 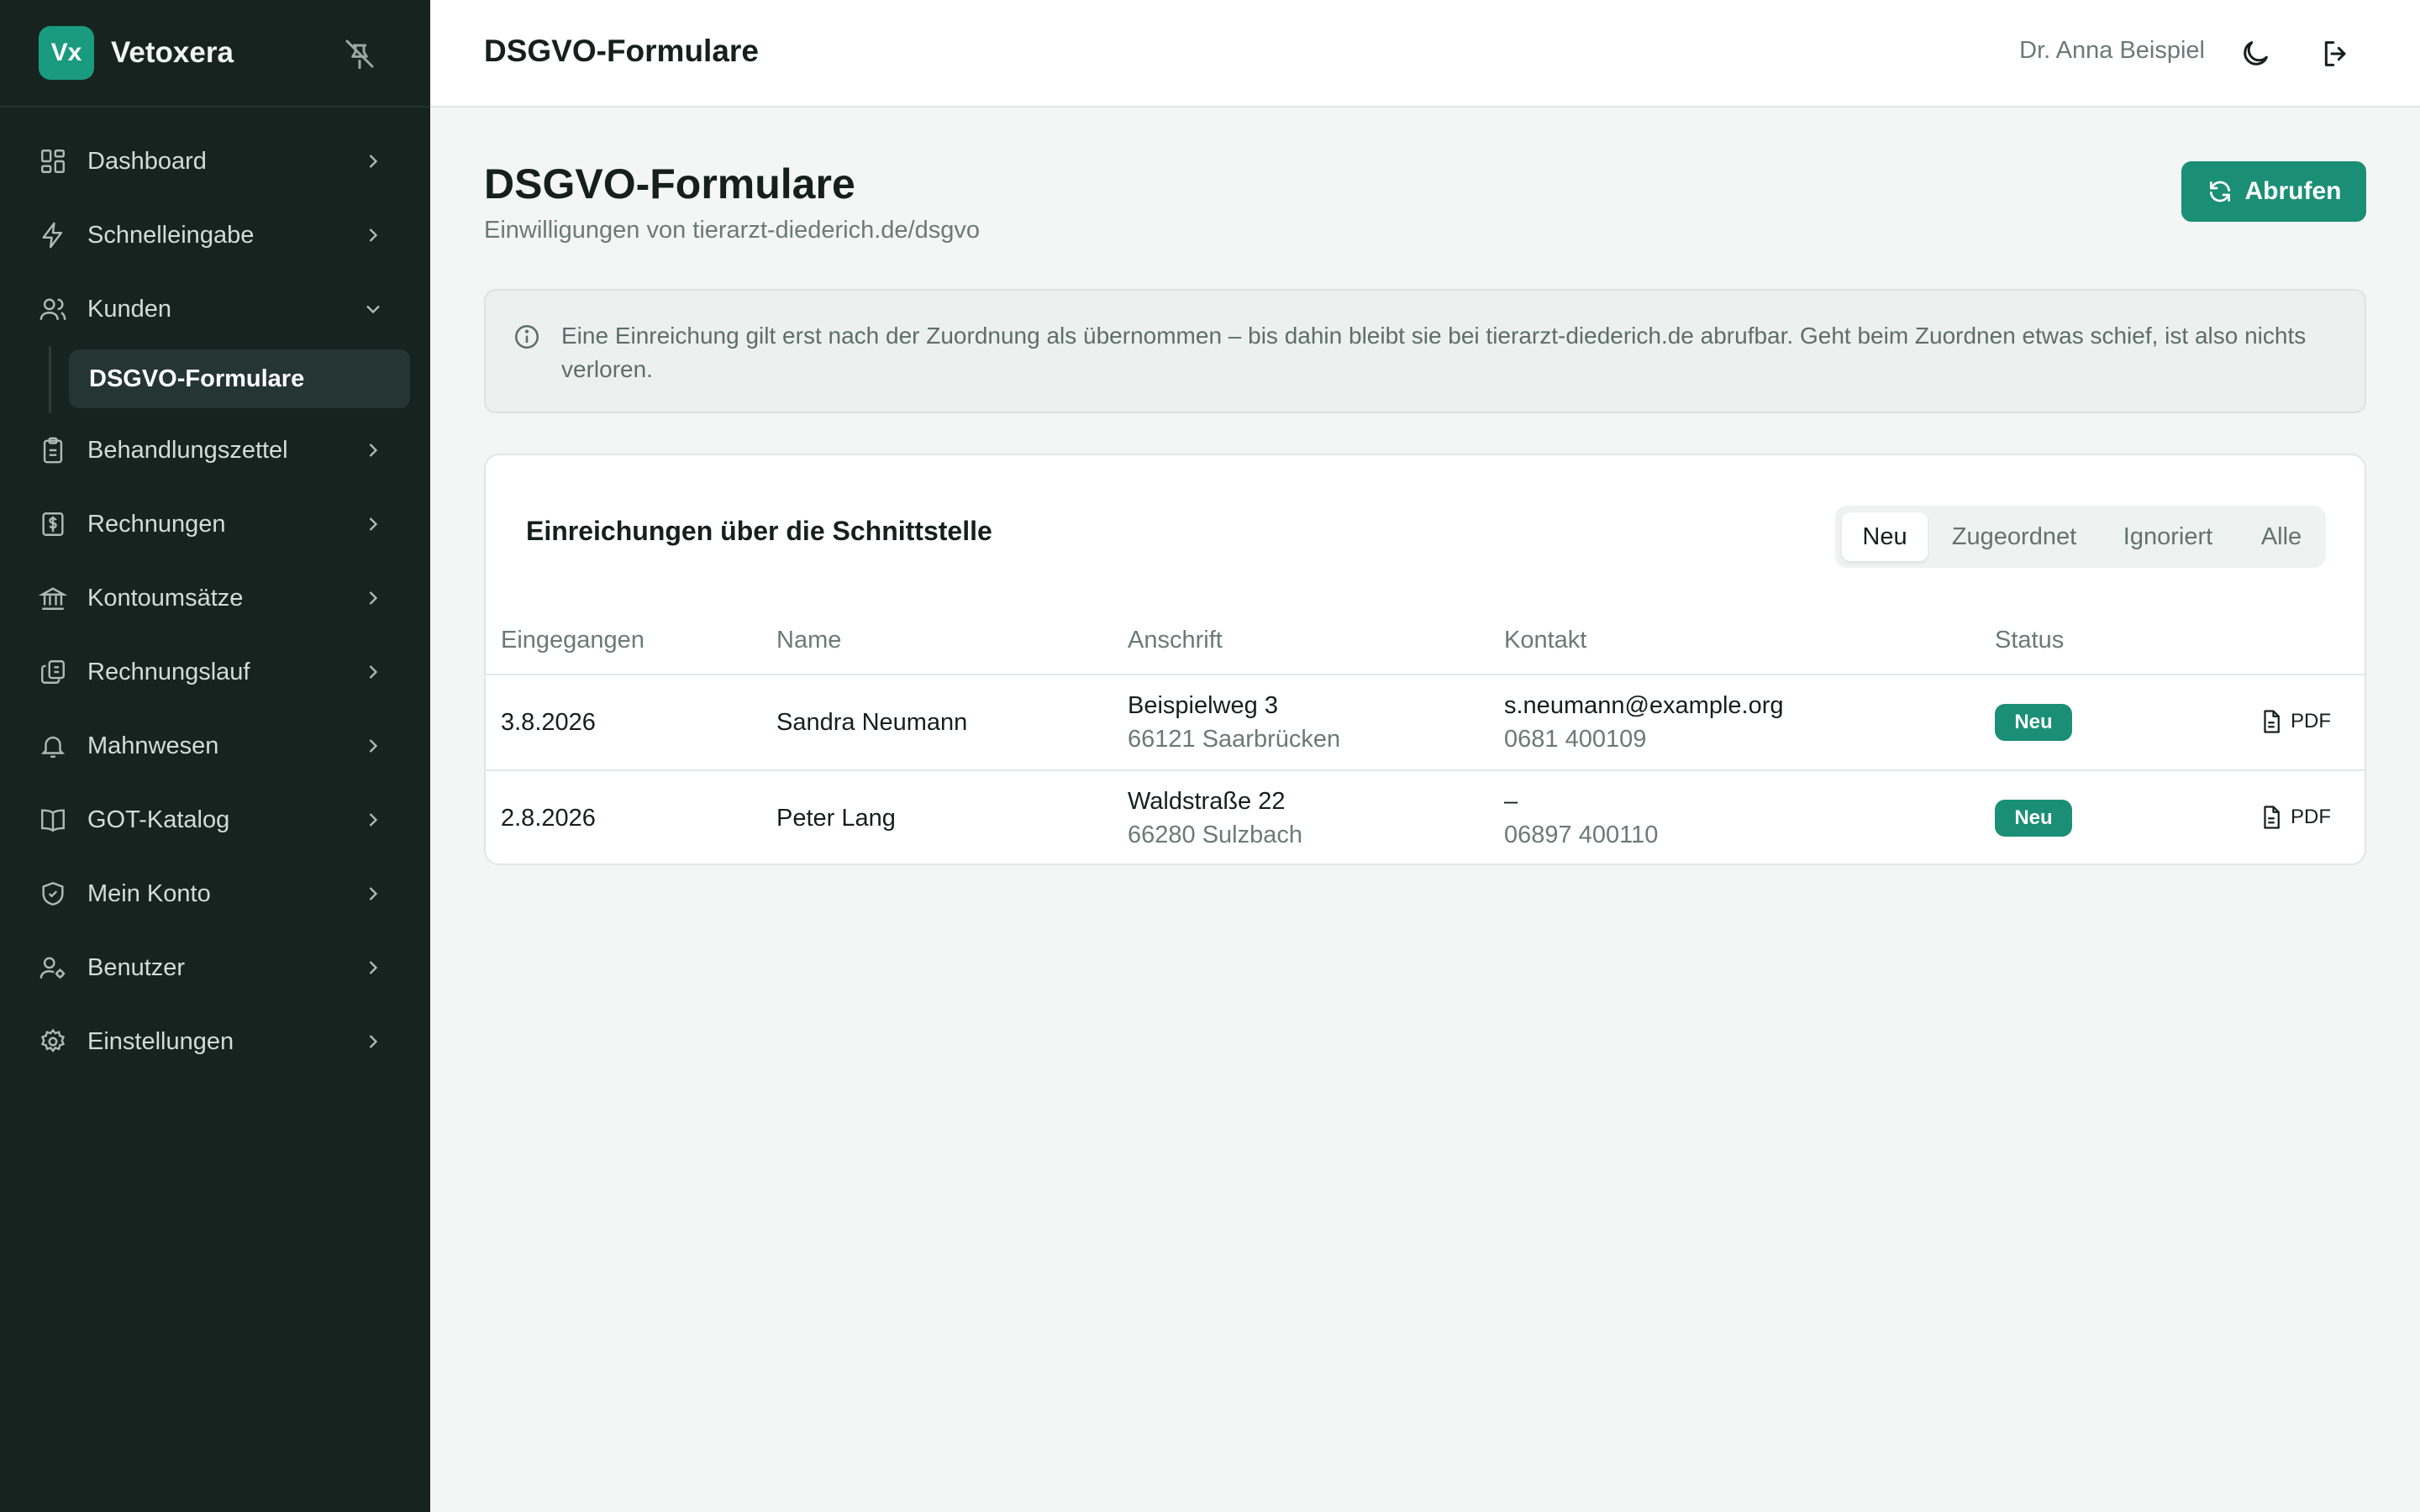 I want to click on sidebar-item-rechnungen: Rechnungen, so click(x=215, y=524).